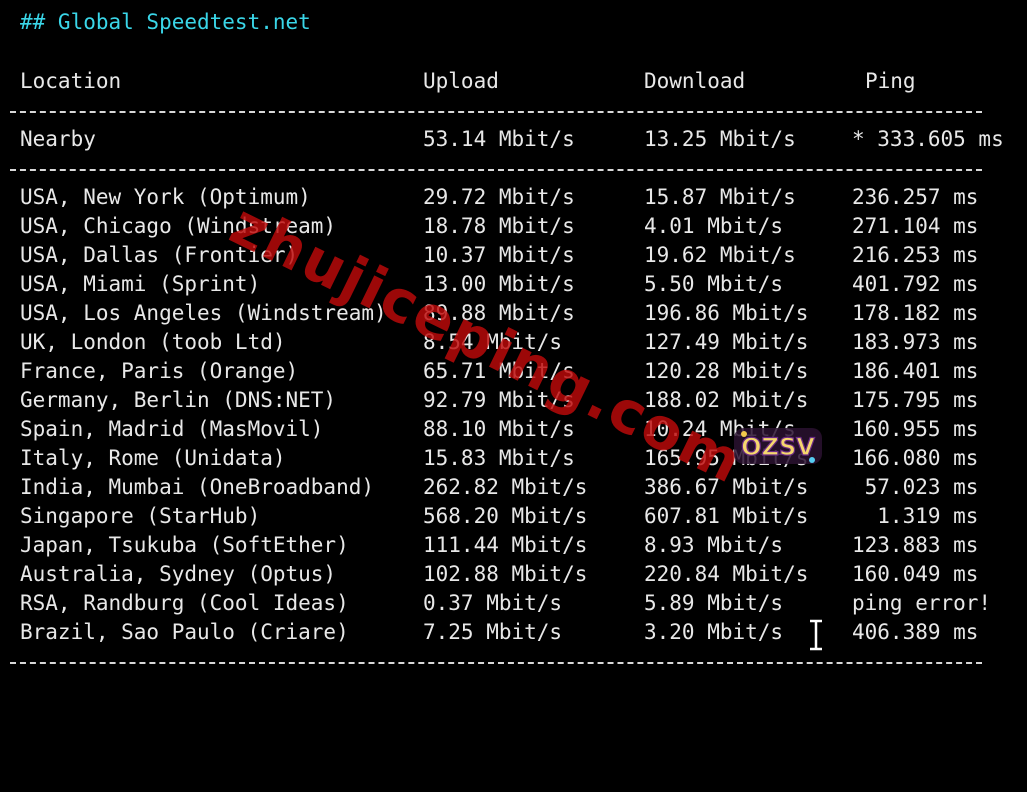 Image resolution: width=1027 pixels, height=792 pixels. I want to click on row-ping: 178.182 ms, so click(915, 313).